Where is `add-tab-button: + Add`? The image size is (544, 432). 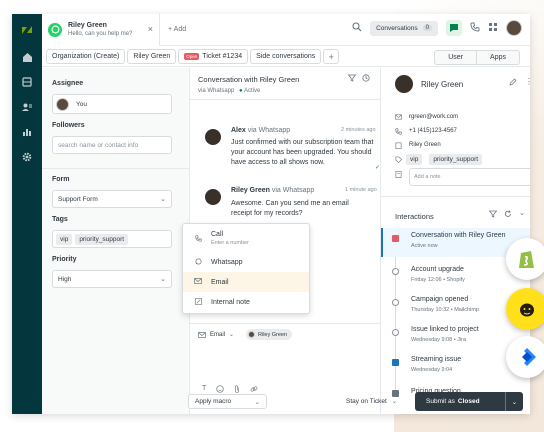 add-tab-button: + Add is located at coordinates (177, 29).